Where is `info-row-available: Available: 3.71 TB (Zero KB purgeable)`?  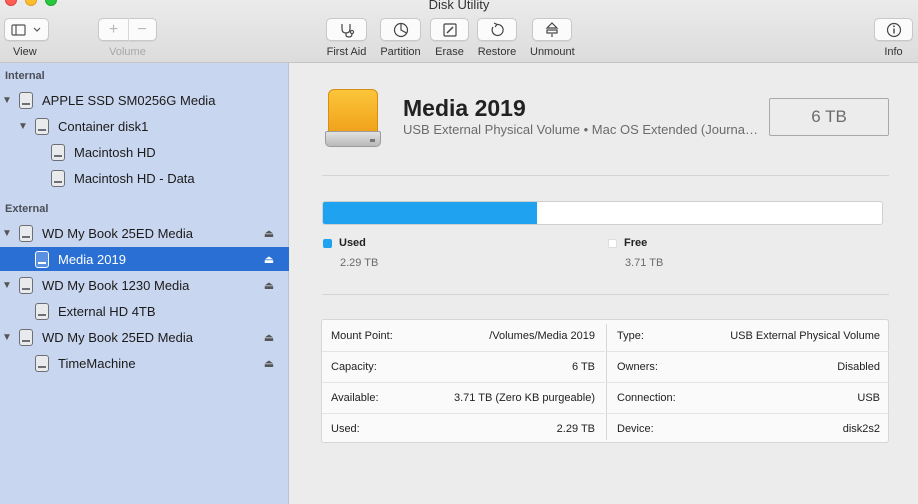
info-row-available: Available: 3.71 TB (Zero KB purgeable) is located at coordinates (463, 397).